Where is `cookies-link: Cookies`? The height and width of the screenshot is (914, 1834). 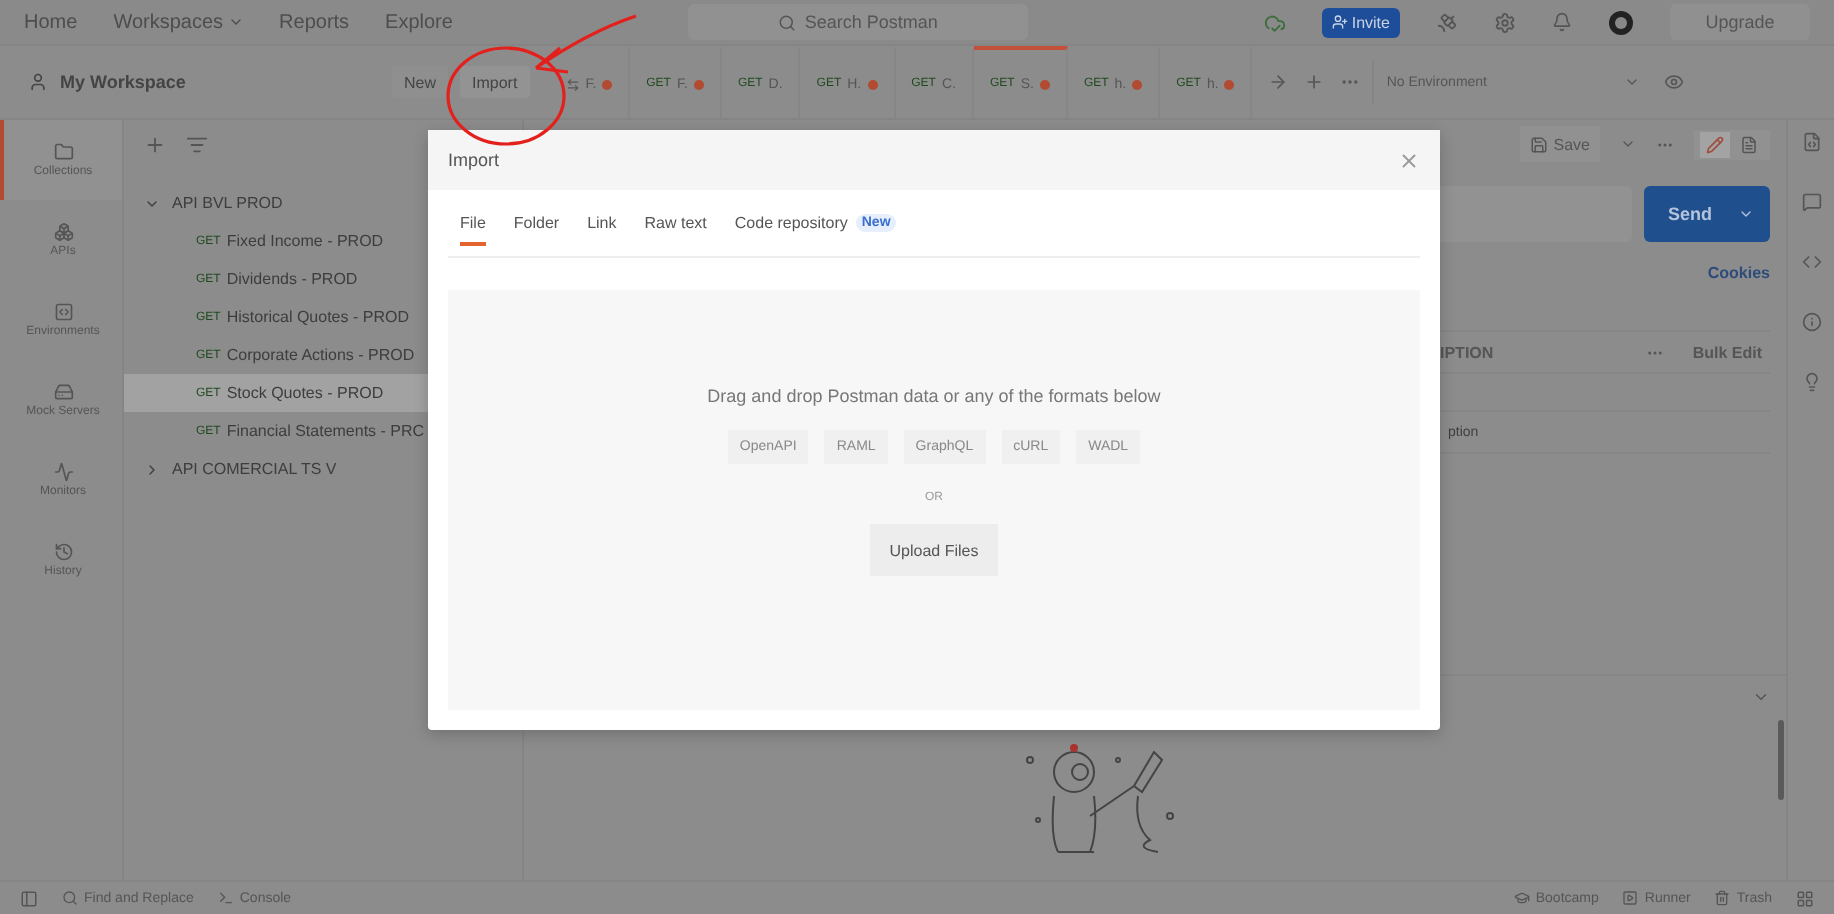
cookies-link: Cookies is located at coordinates (1738, 273).